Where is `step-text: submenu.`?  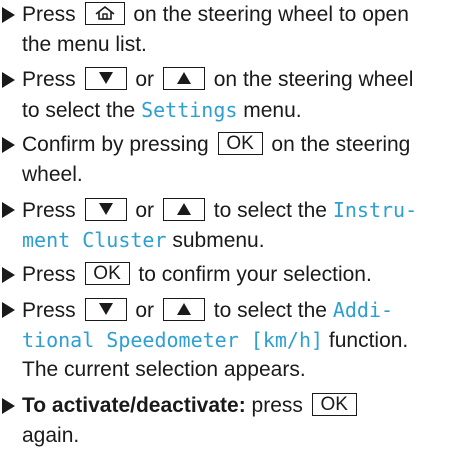
step-text: submenu. is located at coordinates (218, 240).